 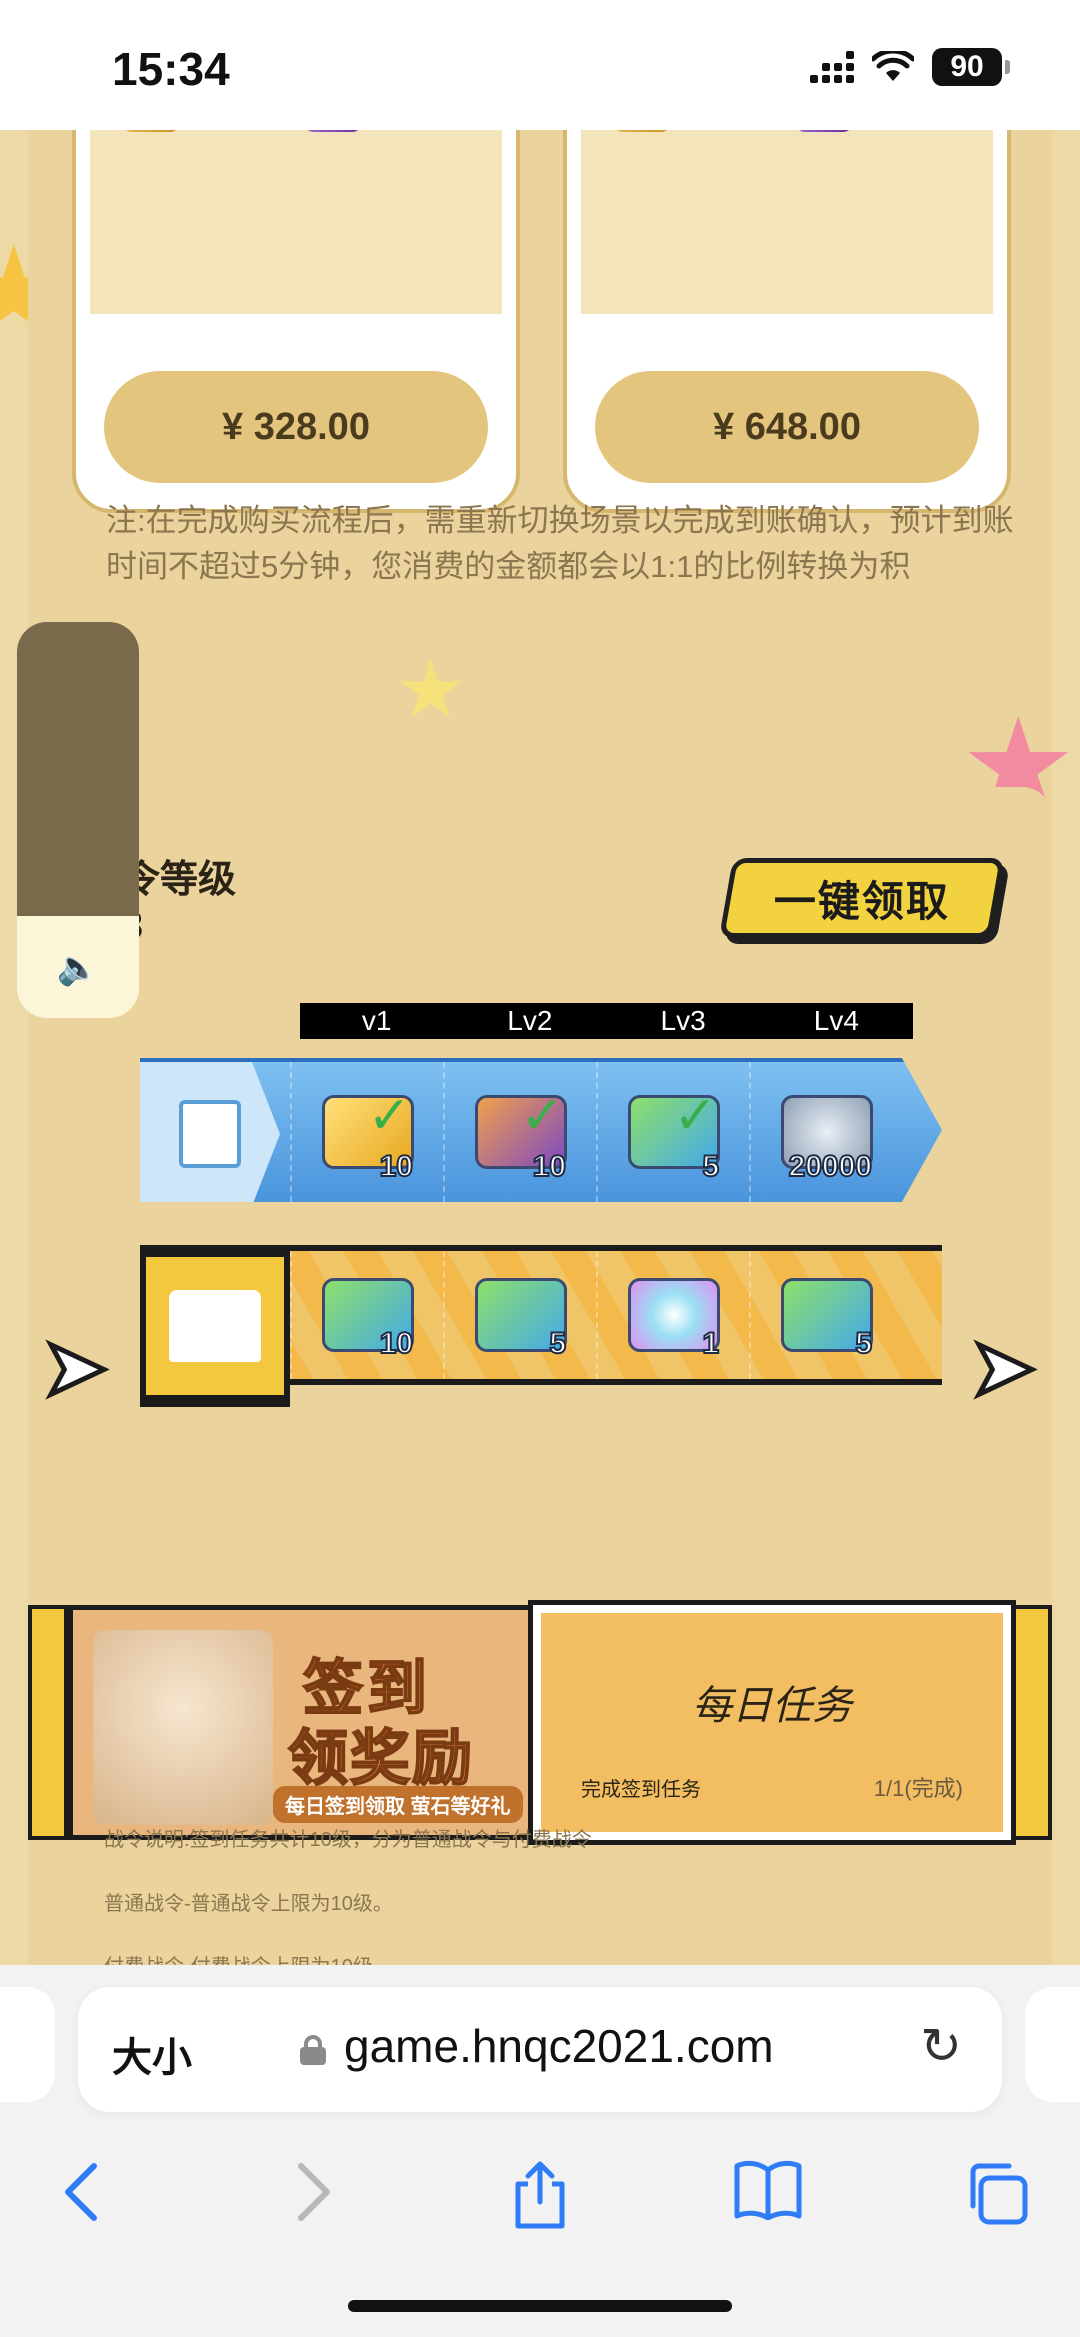 I want to click on daily-task-card: 每日任务 完成签到任务 1/1(完成), so click(x=772, y=1722).